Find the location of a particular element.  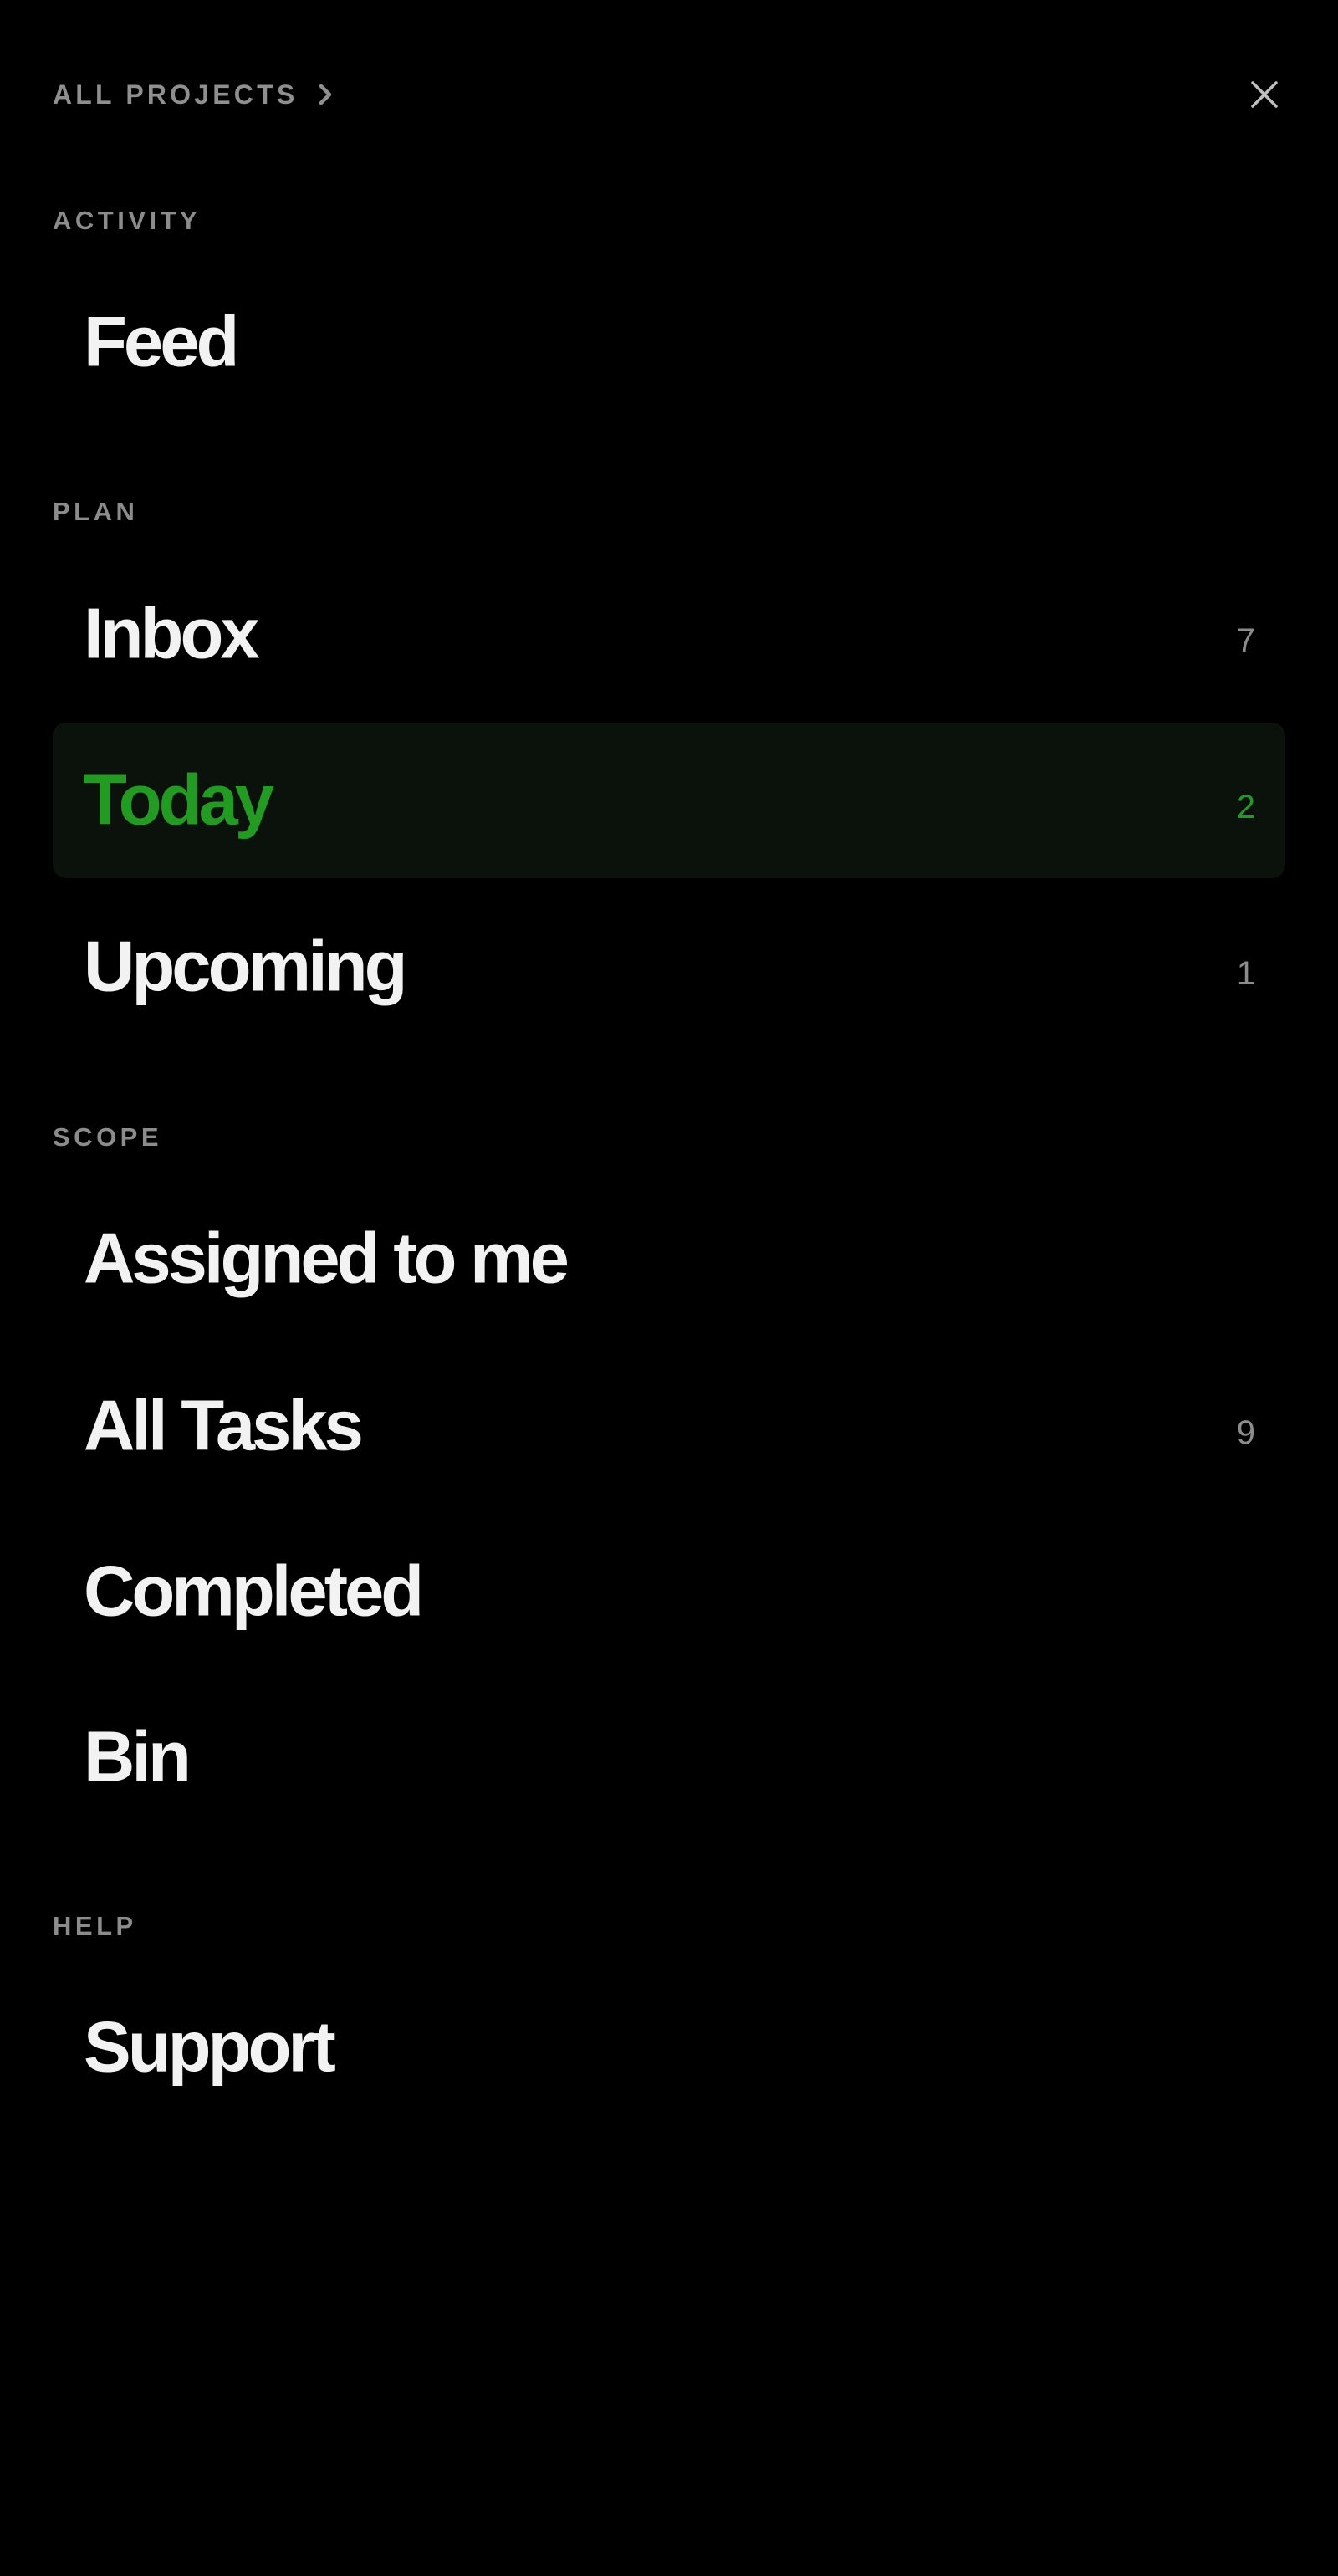

close-button is located at coordinates (1265, 94).